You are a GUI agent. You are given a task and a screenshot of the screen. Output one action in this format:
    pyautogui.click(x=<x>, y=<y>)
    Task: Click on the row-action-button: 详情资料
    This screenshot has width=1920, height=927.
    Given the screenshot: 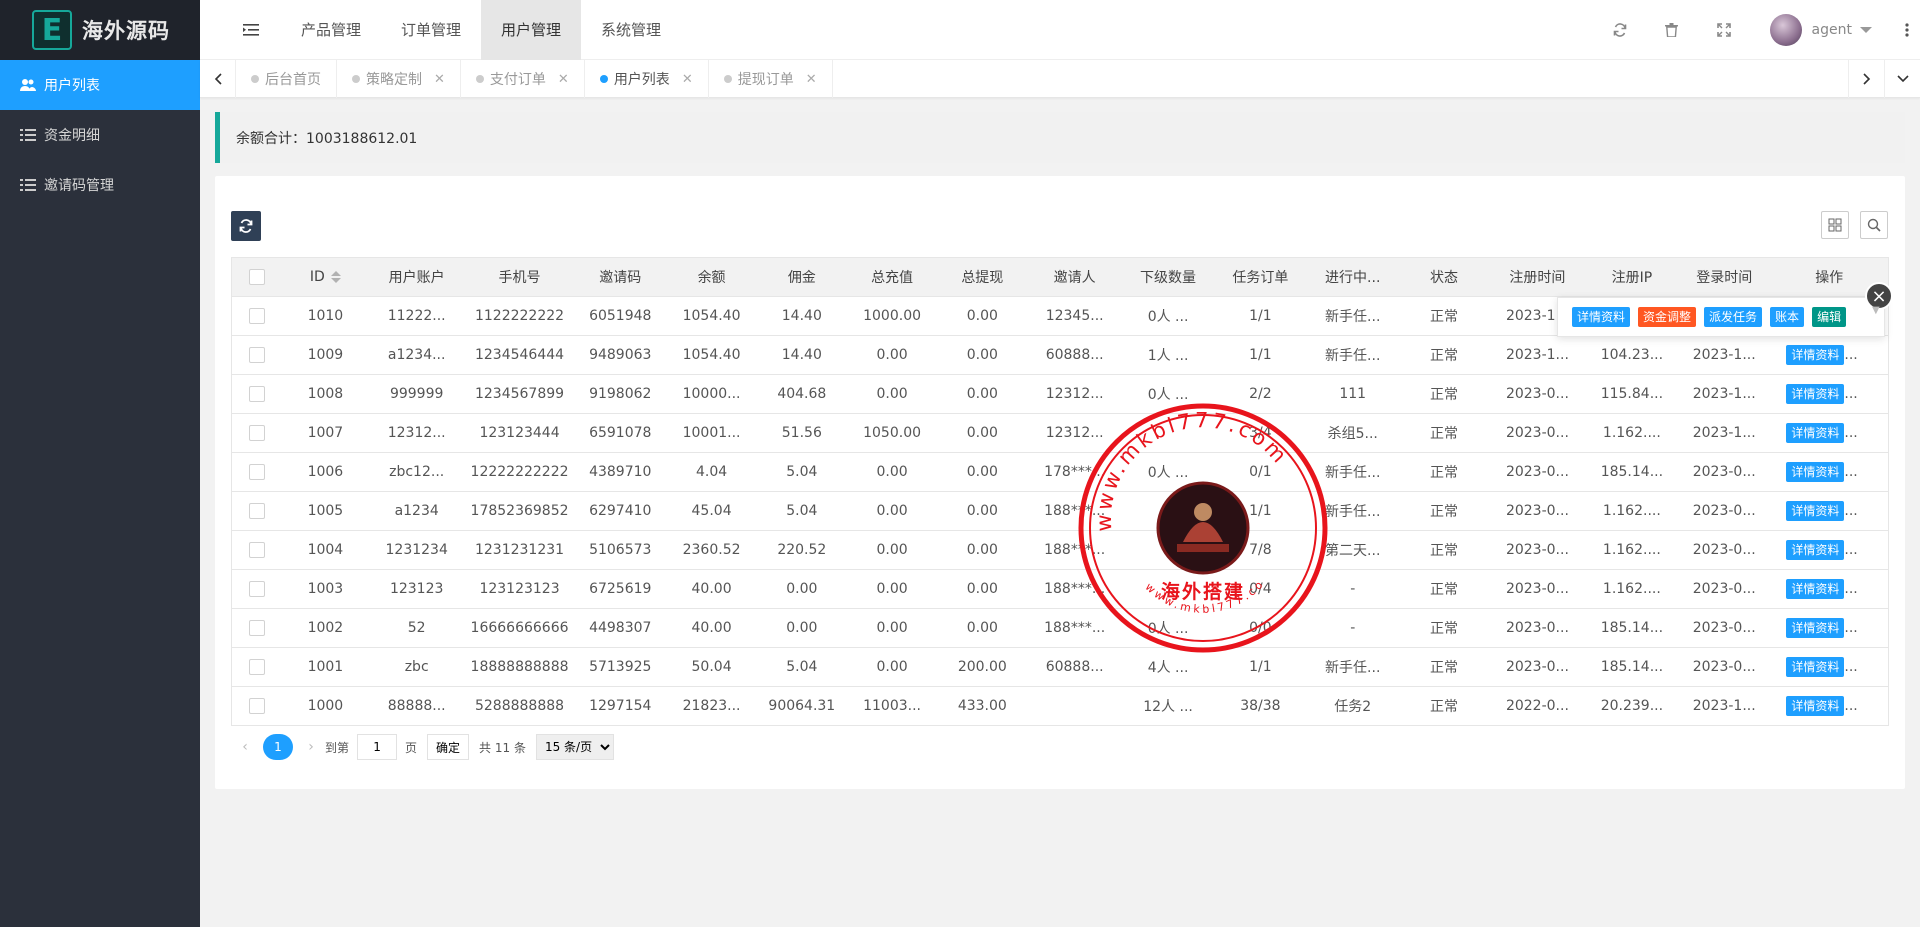 What is the action you would take?
    pyautogui.click(x=1601, y=317)
    